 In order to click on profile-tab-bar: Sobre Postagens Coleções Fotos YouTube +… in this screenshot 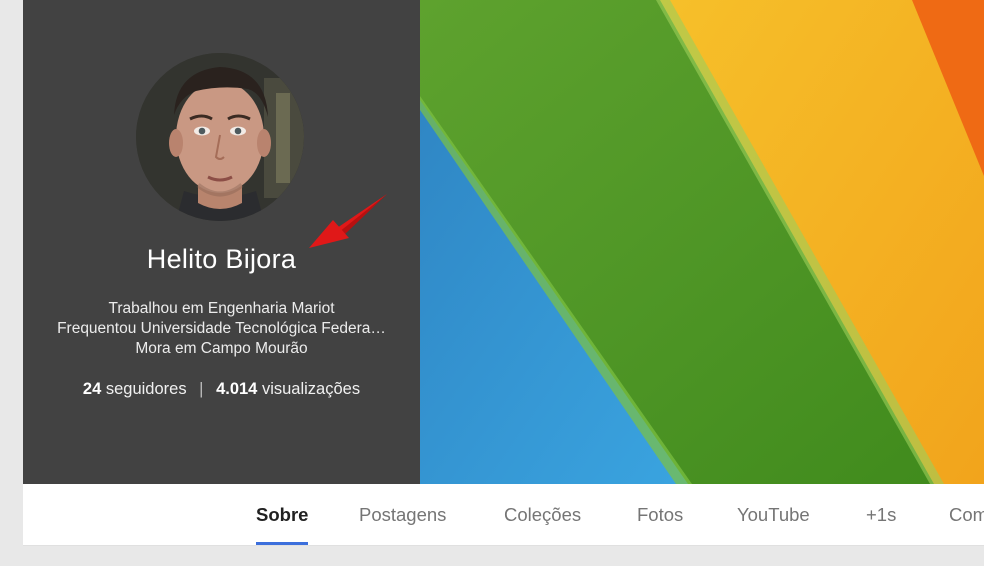, I will do `click(503, 515)`.